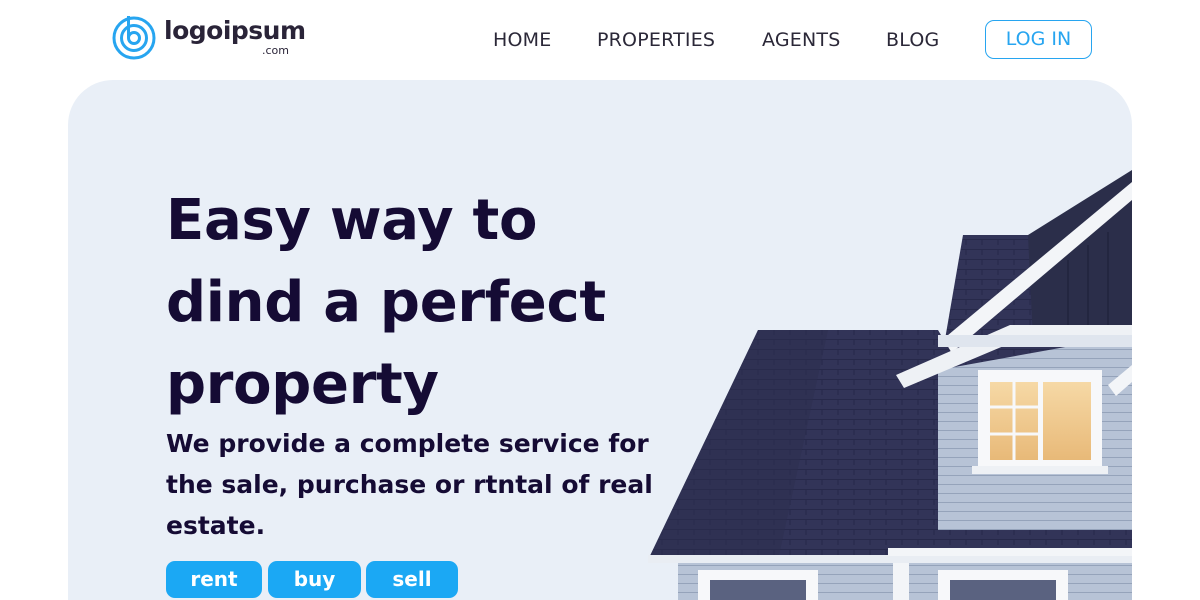 The image size is (1200, 600). What do you see at coordinates (302, 384) in the screenshot?
I see `headline-line: property` at bounding box center [302, 384].